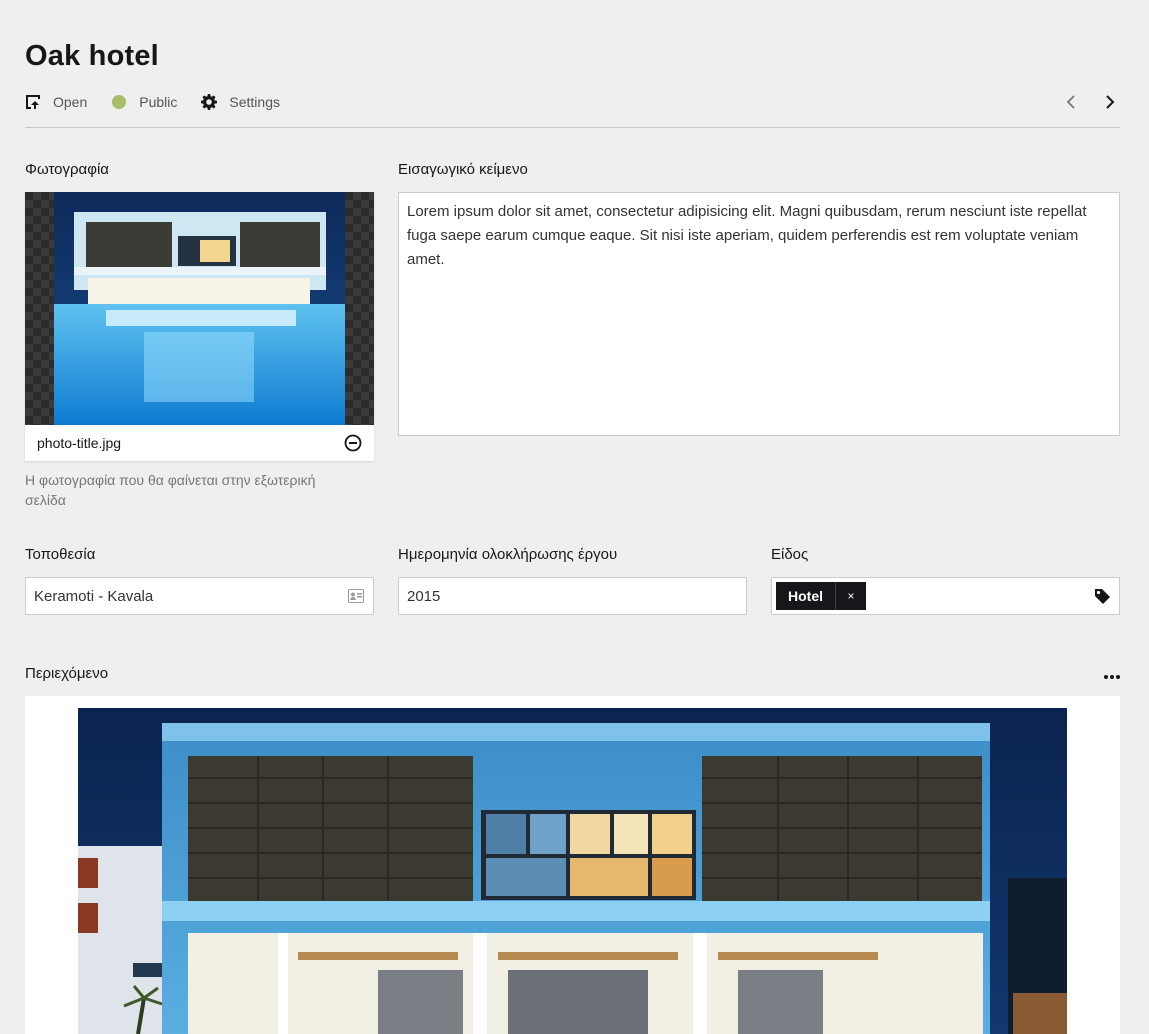 Image resolution: width=1149 pixels, height=1034 pixels. I want to click on location-label: Τοποθεσία, so click(60, 554).